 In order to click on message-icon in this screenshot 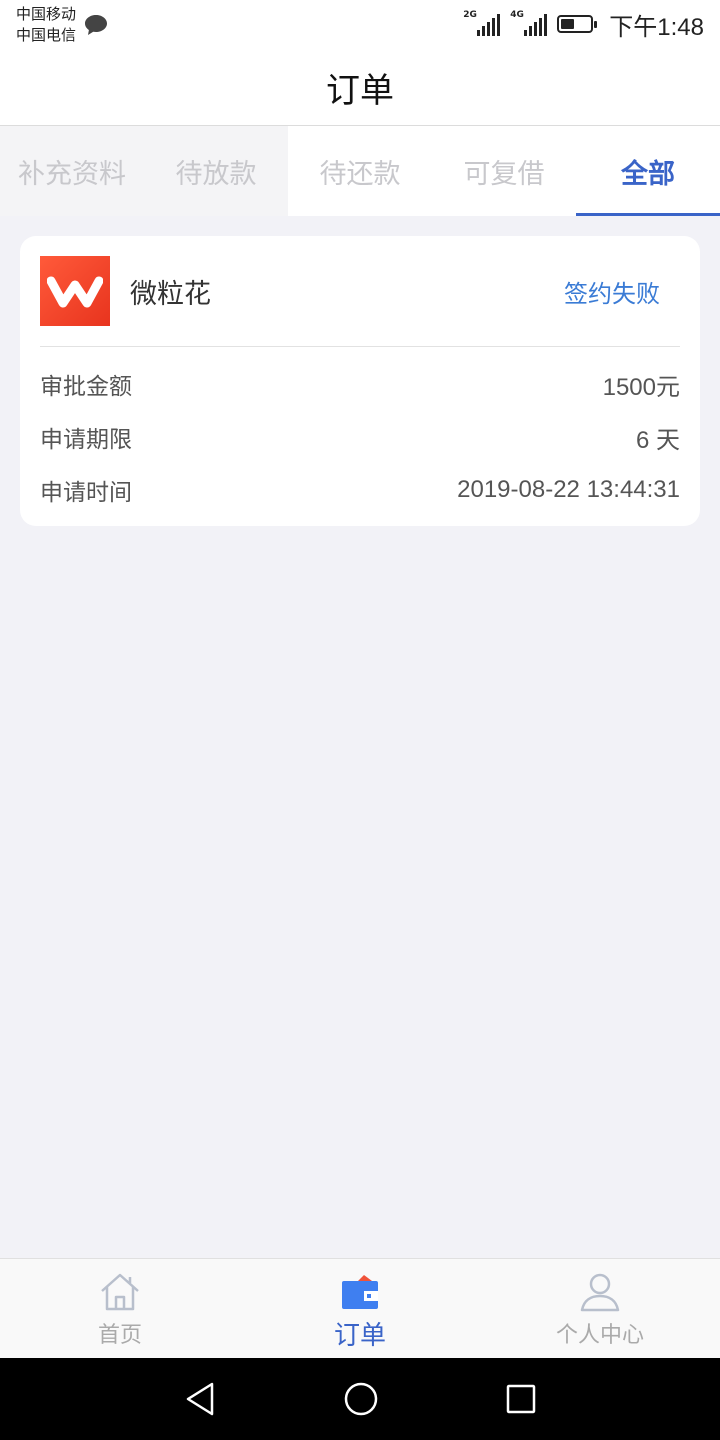, I will do `click(96, 27)`.